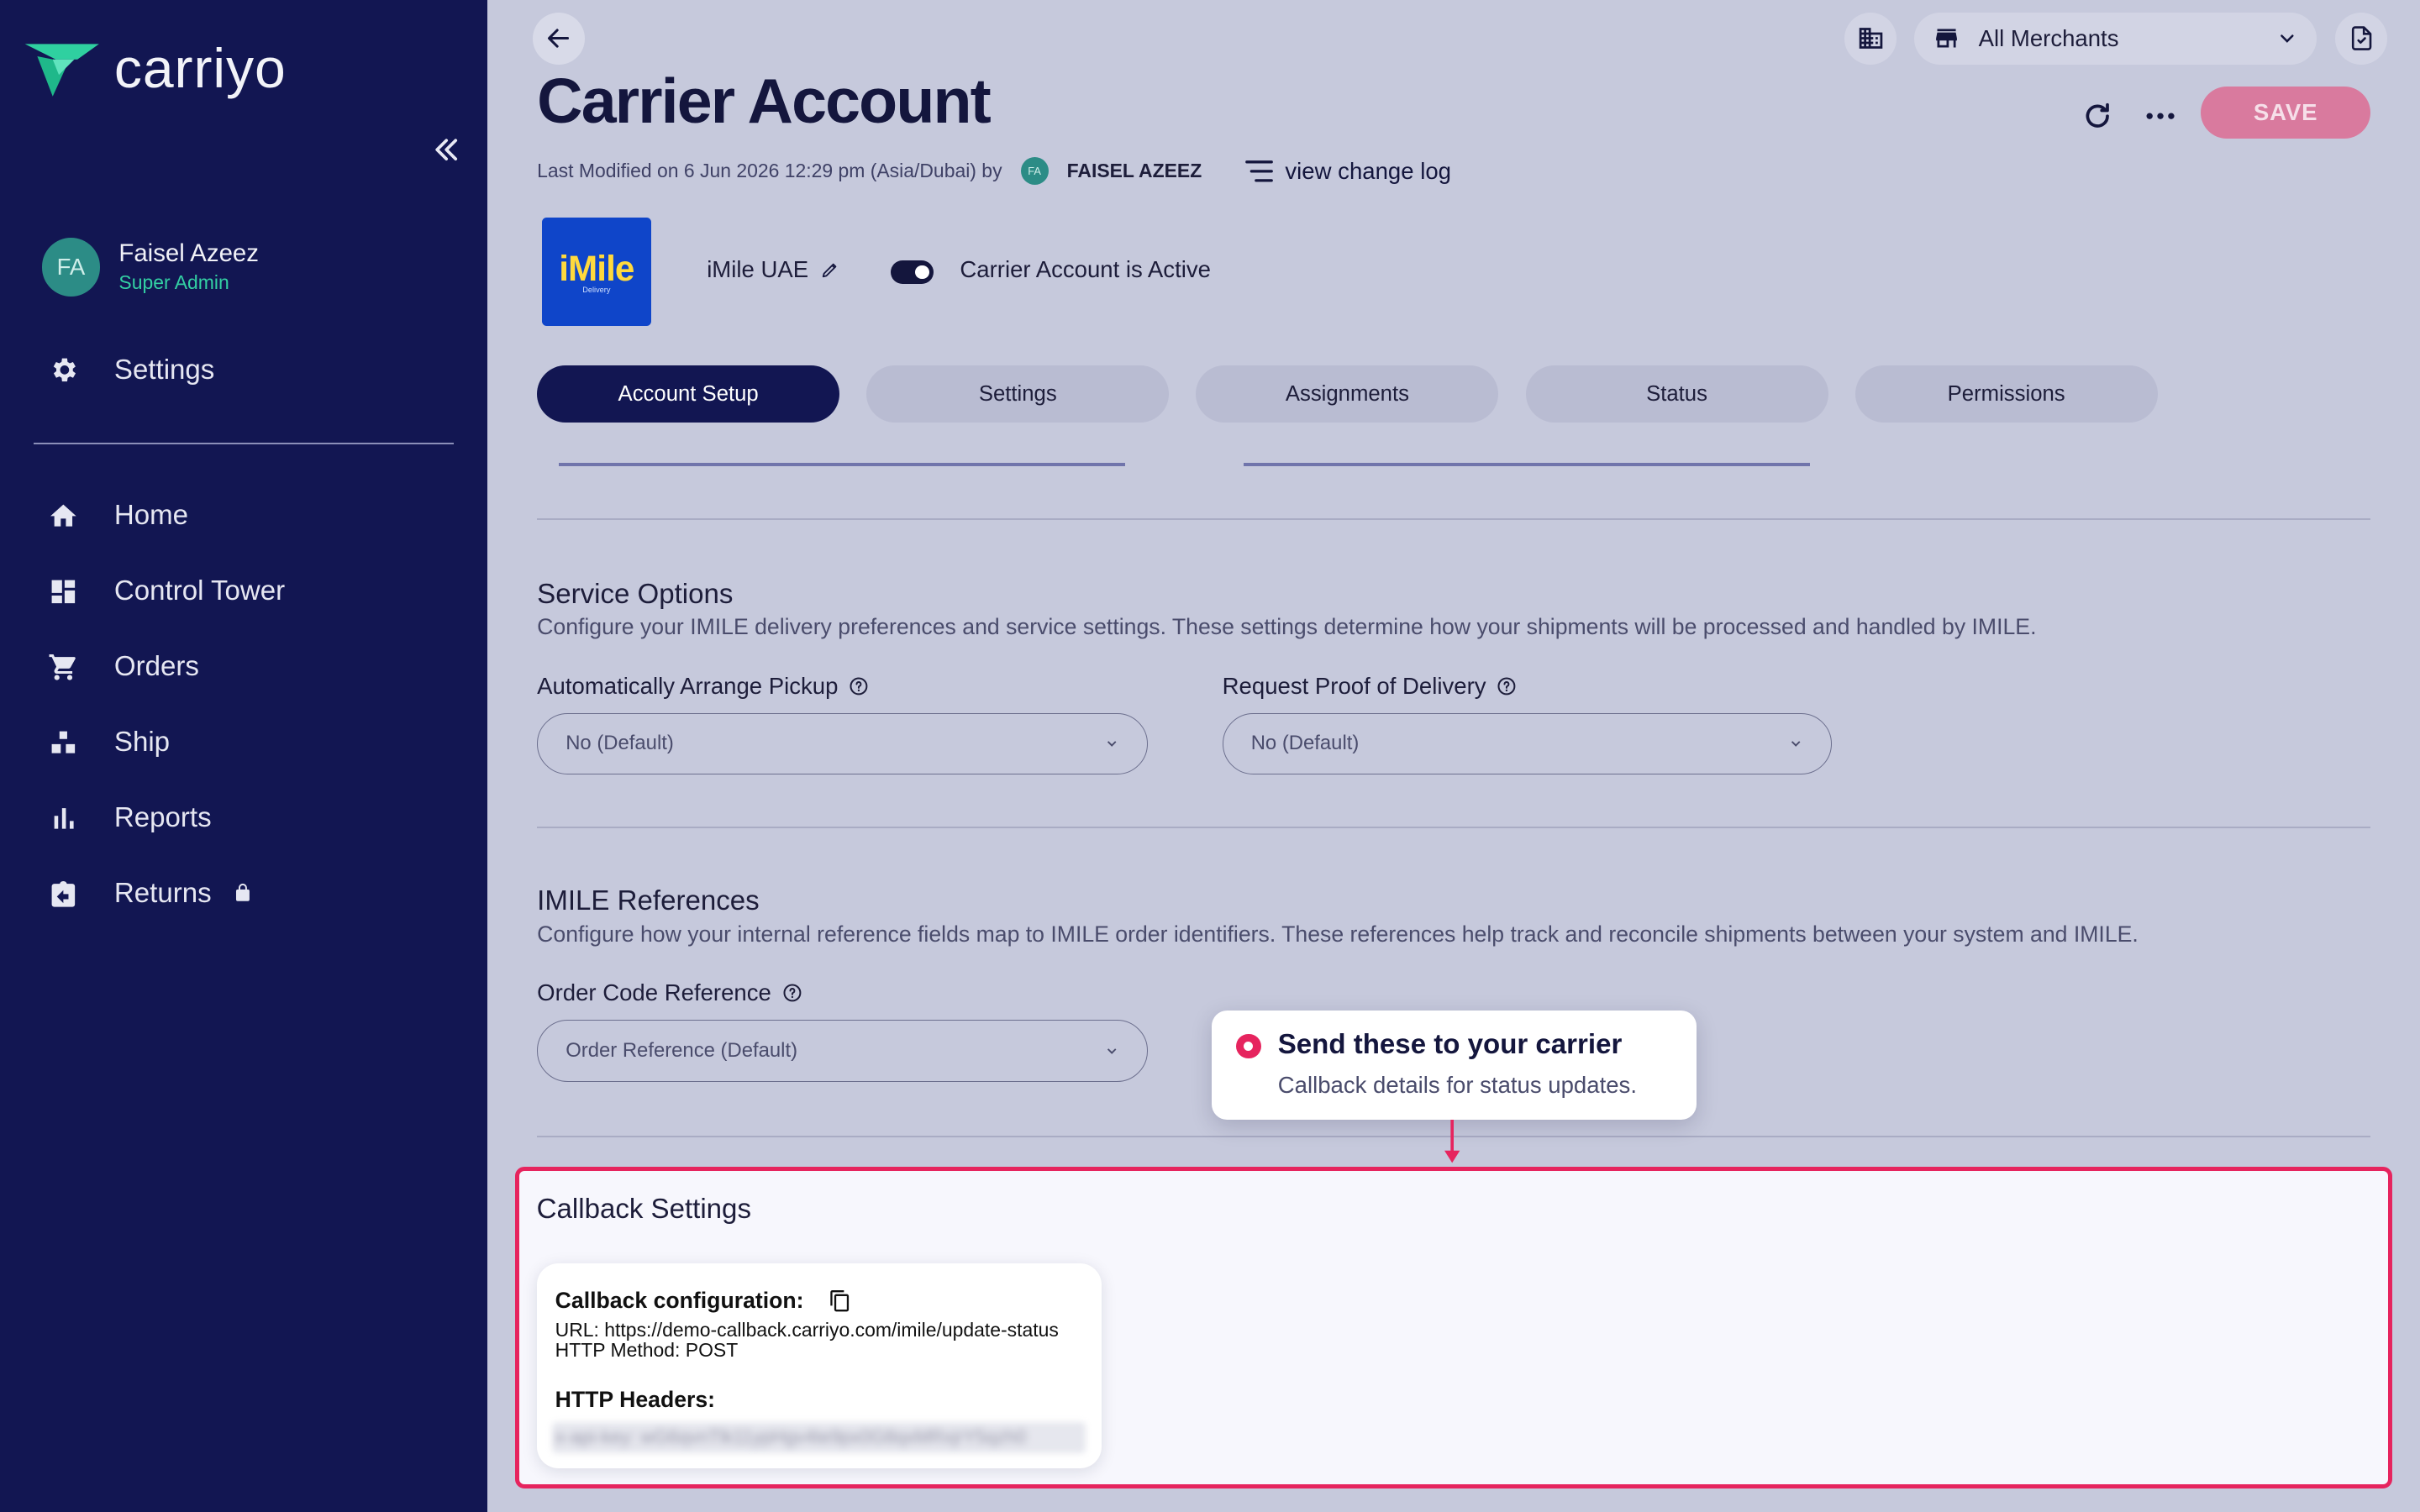  I want to click on back-button, so click(559, 39).